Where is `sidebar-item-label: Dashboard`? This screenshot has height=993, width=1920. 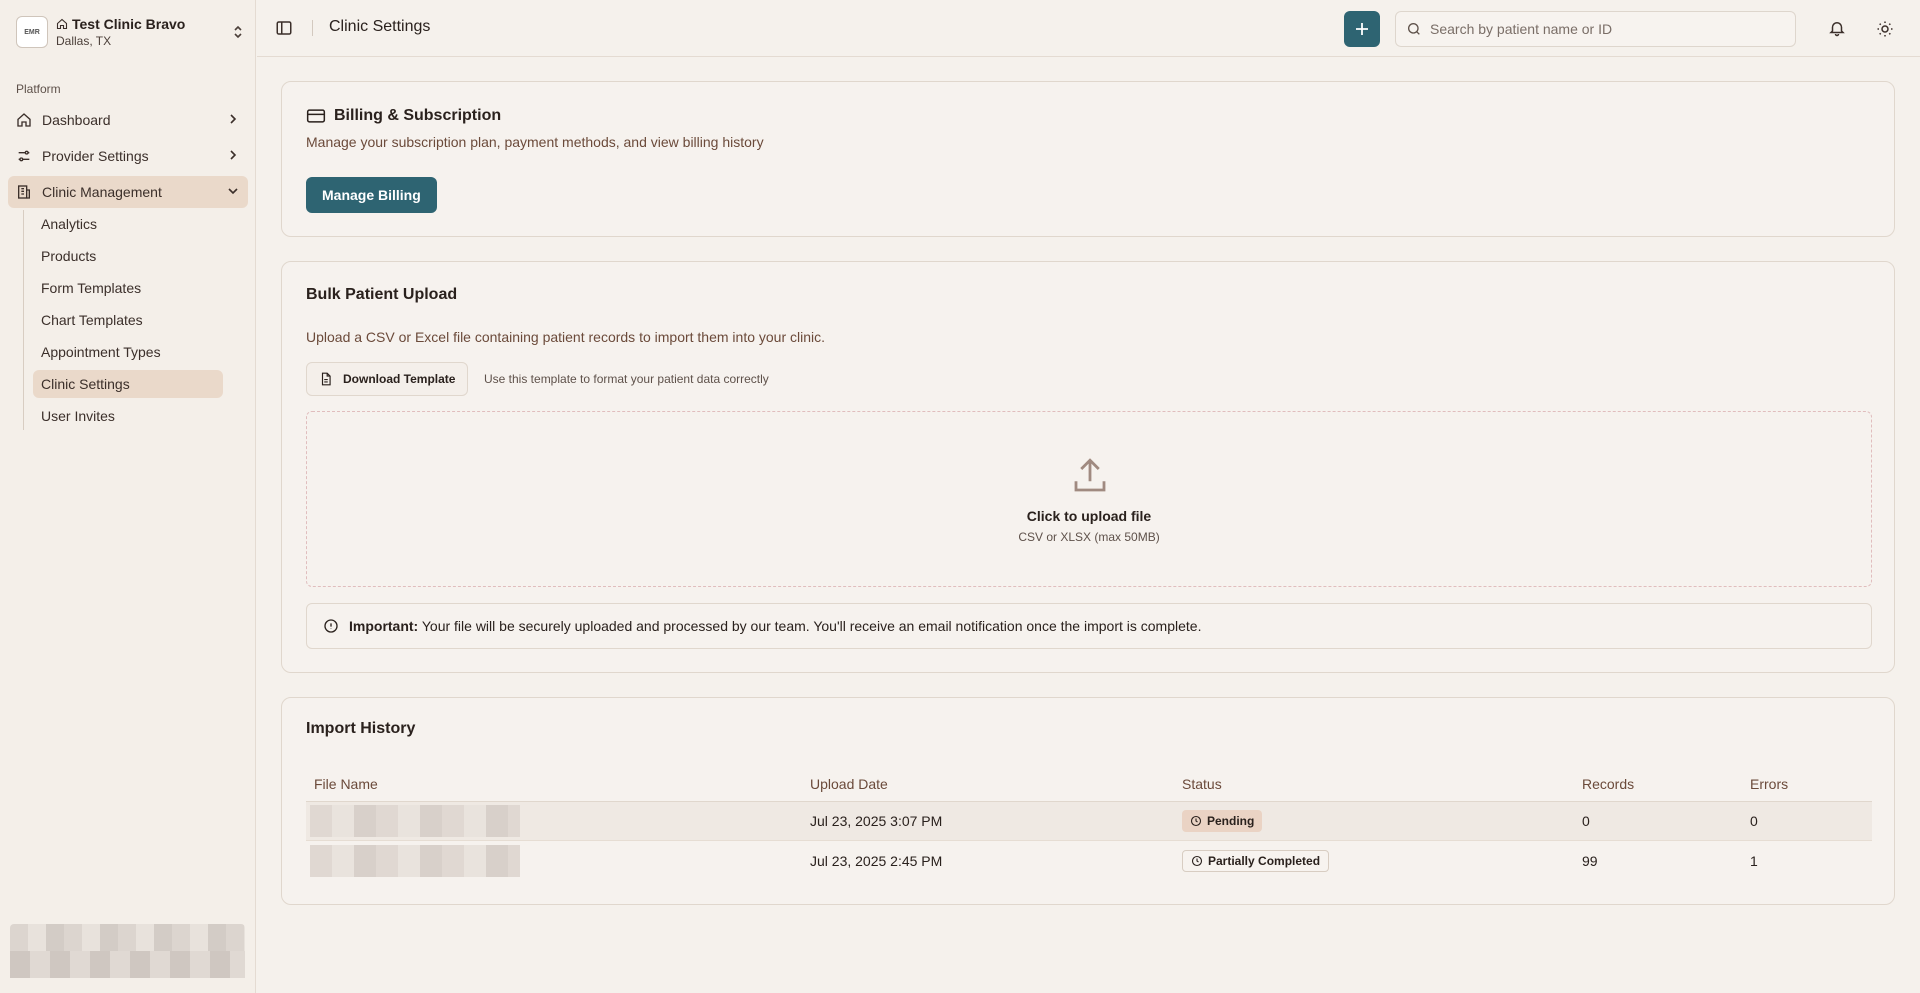 sidebar-item-label: Dashboard is located at coordinates (76, 120).